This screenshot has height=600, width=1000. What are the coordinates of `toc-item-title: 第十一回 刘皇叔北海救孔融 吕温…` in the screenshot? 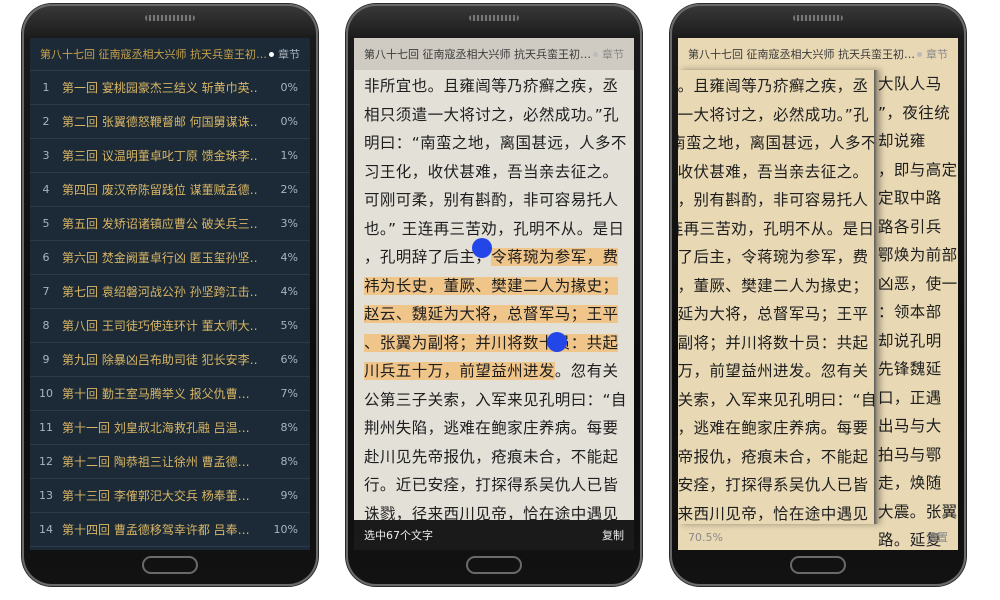 It's located at (156, 427).